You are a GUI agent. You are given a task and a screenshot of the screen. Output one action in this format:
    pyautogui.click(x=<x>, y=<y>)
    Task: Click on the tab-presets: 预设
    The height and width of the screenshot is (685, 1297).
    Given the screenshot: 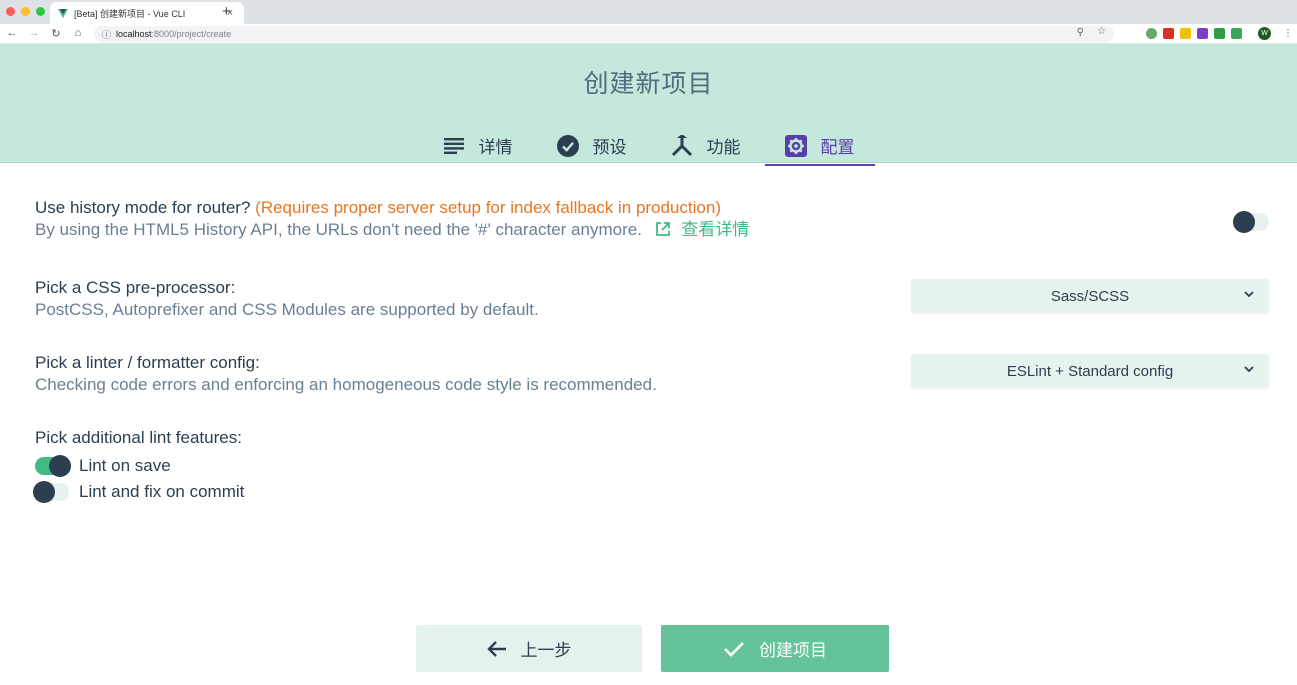 What is the action you would take?
    pyautogui.click(x=592, y=145)
    